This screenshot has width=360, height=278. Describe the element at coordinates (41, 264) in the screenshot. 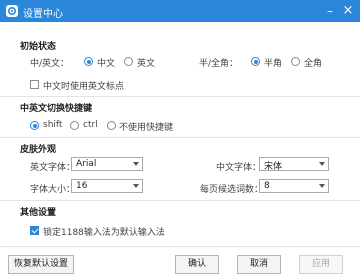

I see `restore-defaults-button: 恢复默认设置` at that location.